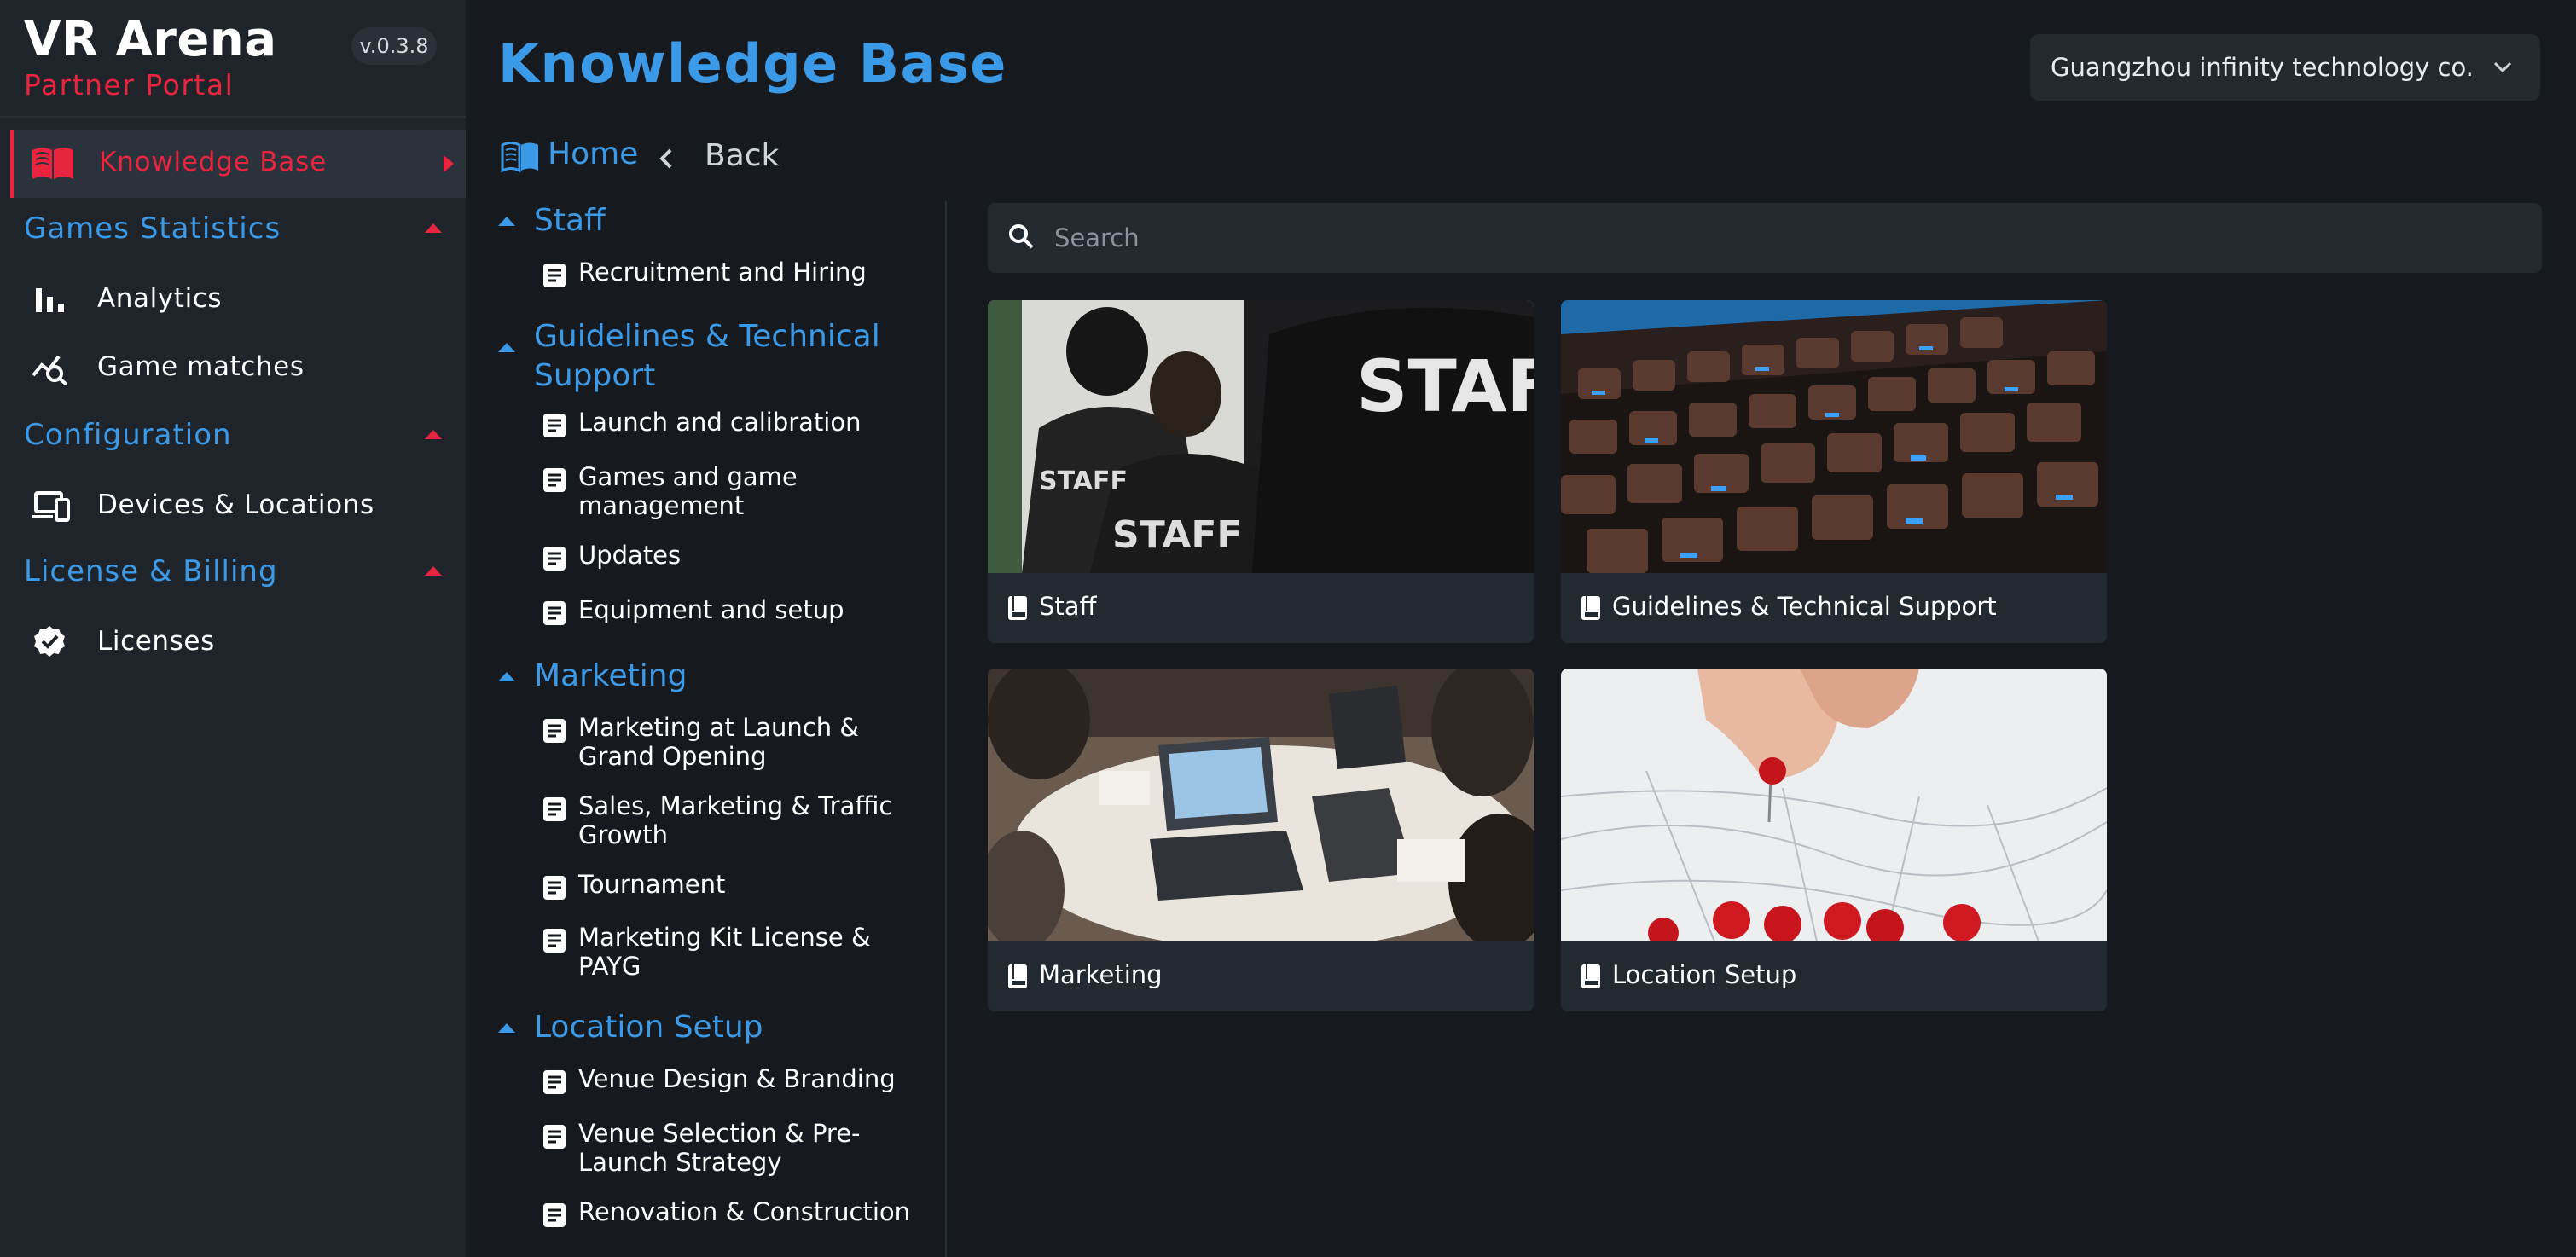 The width and height of the screenshot is (2576, 1257). What do you see at coordinates (235, 504) in the screenshot?
I see `sidebar-item-label: Devices & Locations` at bounding box center [235, 504].